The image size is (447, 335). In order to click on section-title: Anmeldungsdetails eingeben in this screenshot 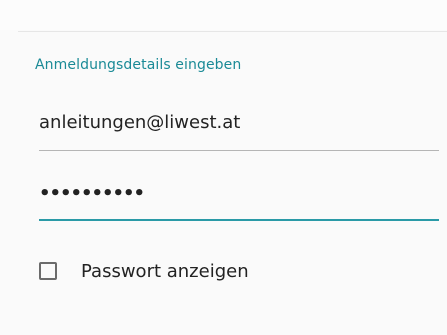, I will do `click(138, 65)`.